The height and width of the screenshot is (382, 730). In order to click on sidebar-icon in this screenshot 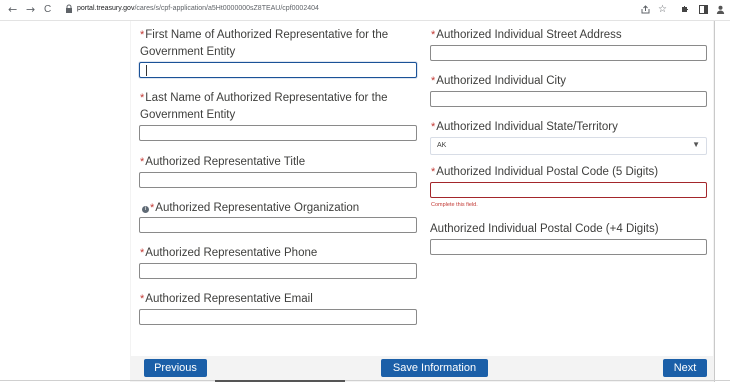, I will do `click(703, 9)`.